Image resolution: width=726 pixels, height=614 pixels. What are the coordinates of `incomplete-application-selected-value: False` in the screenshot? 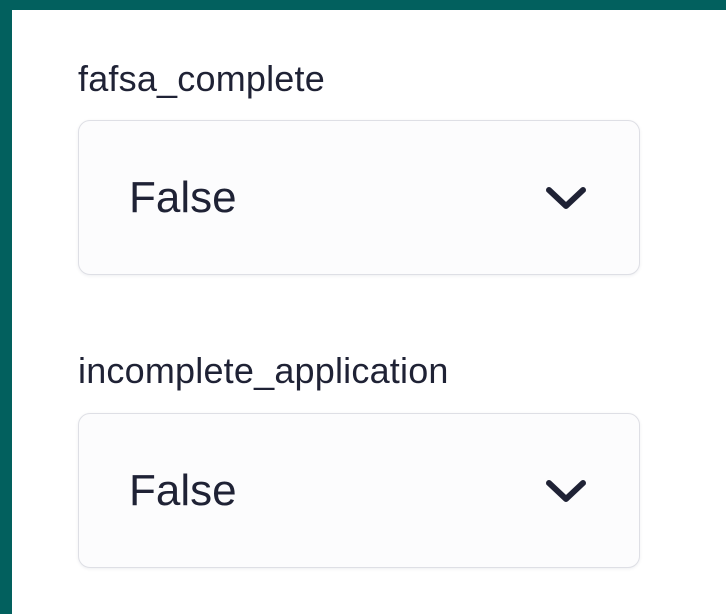 It's located at (183, 490).